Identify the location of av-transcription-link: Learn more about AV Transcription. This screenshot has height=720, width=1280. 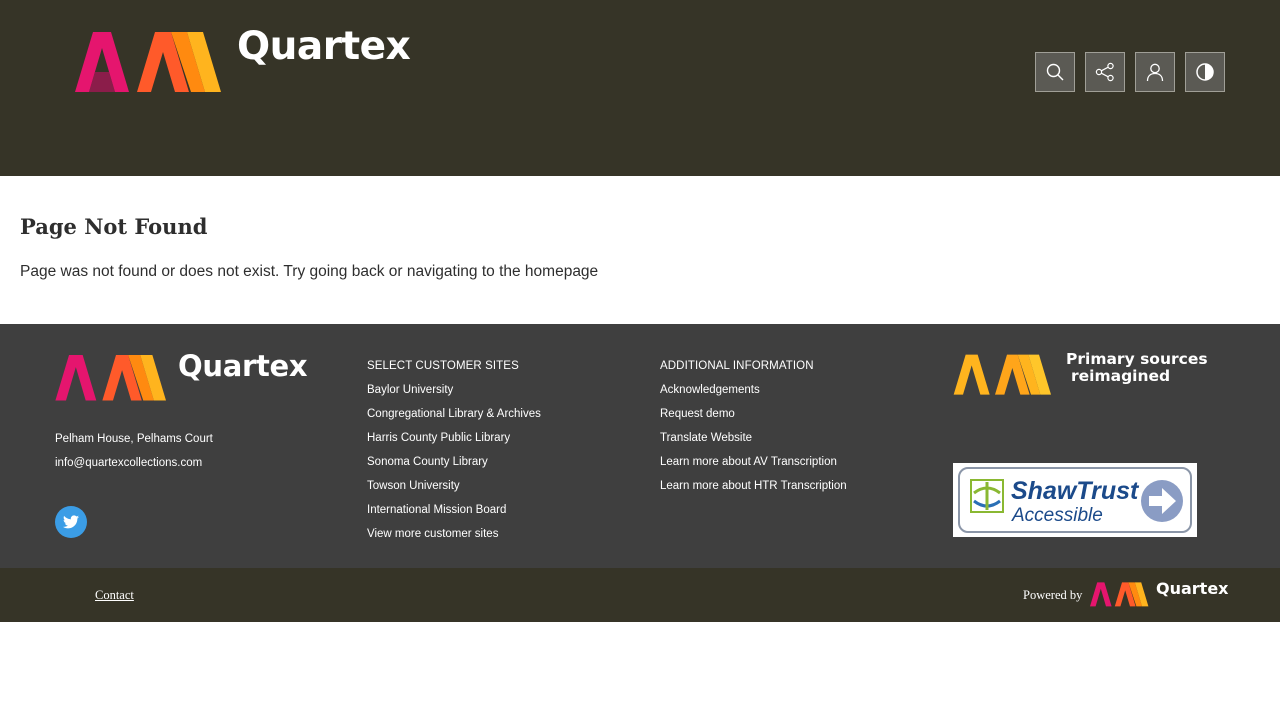
(753, 468).